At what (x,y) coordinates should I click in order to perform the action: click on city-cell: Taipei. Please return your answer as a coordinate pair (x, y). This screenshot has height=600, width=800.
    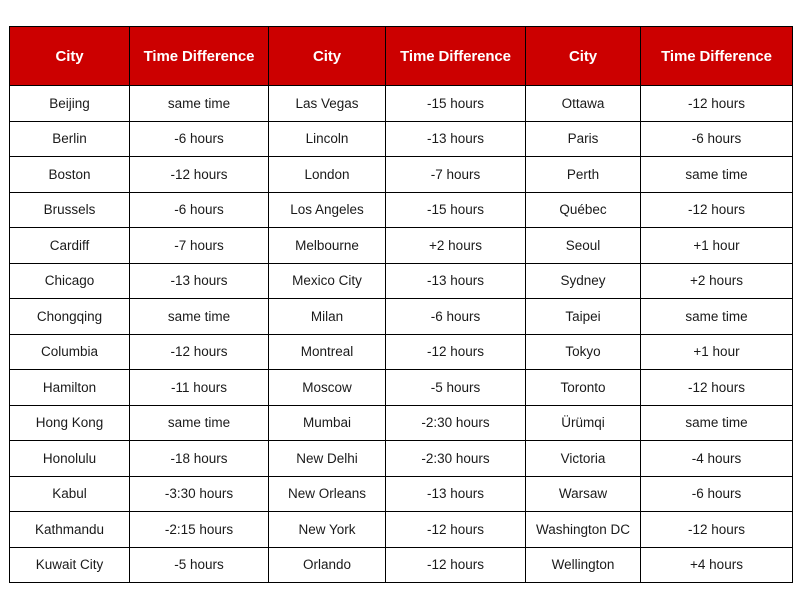
    Looking at the image, I should click on (583, 316).